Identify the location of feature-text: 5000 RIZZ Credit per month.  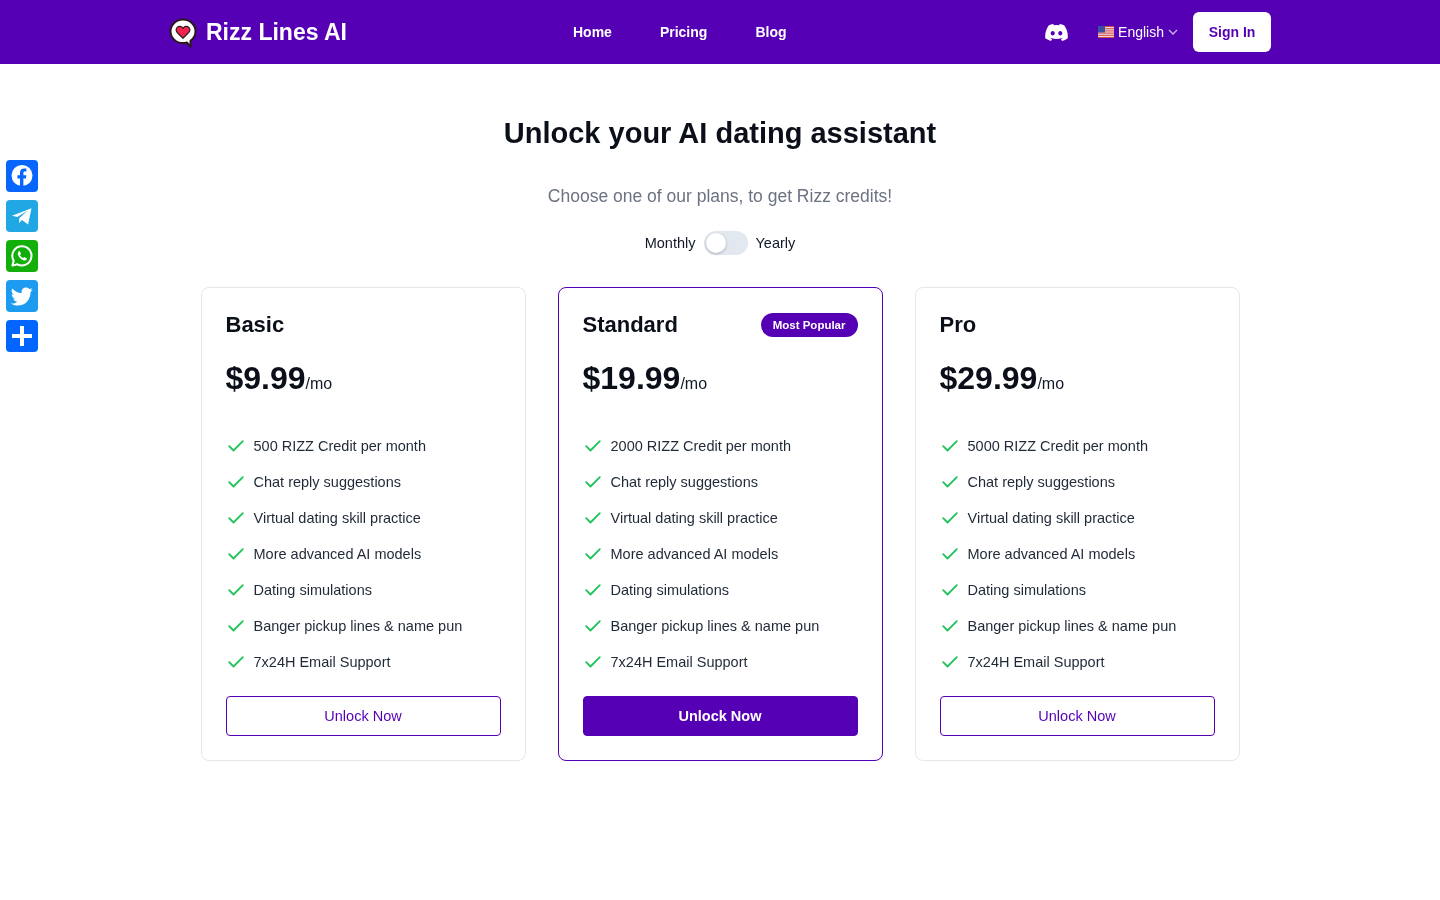
(1058, 446).